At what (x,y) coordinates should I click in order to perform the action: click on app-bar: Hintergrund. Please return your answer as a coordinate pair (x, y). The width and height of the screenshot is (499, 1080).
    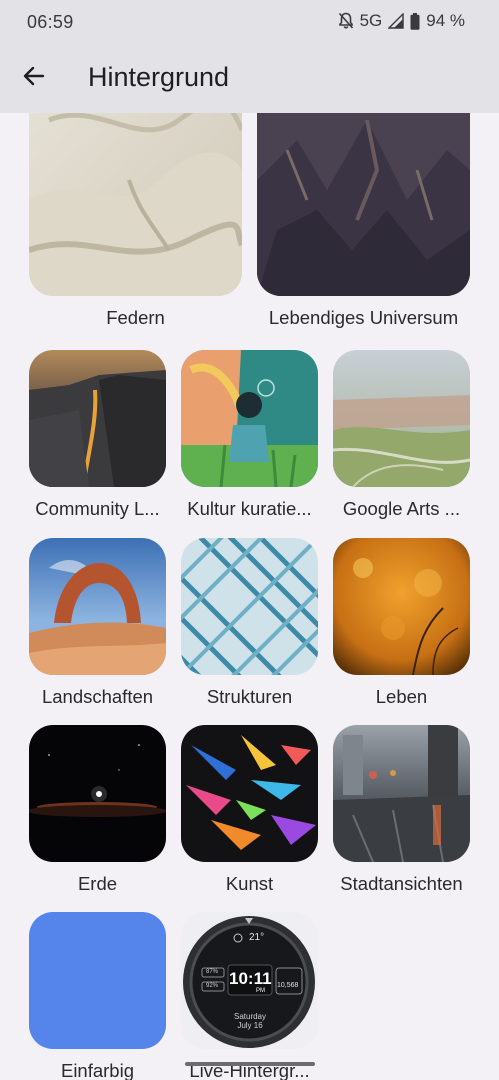
    Looking at the image, I should click on (249, 78).